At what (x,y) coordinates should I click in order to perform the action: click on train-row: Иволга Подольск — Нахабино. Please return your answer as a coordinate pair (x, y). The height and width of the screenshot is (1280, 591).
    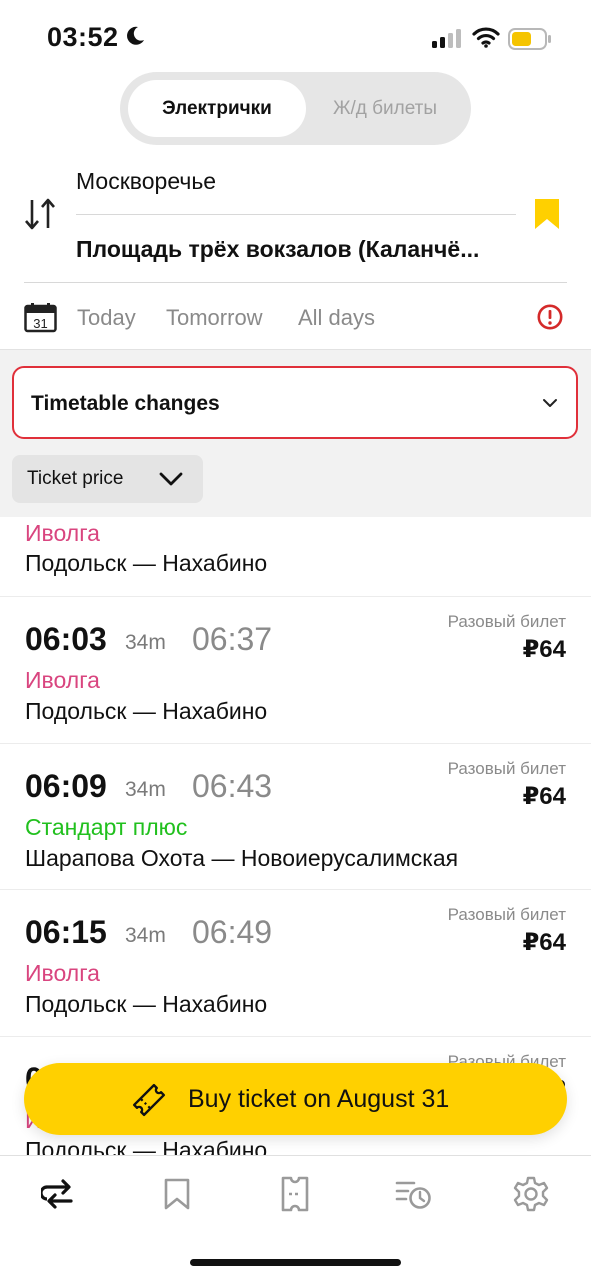
    Looking at the image, I should click on (295, 557).